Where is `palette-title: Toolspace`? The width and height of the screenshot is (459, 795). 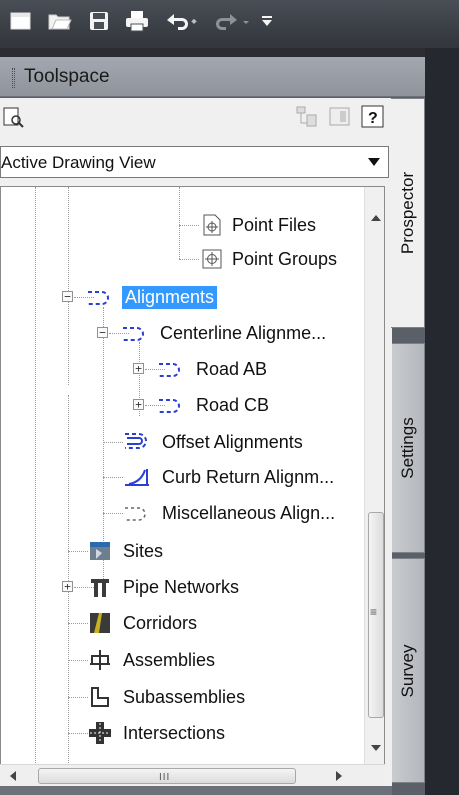
palette-title: Toolspace is located at coordinates (67, 76).